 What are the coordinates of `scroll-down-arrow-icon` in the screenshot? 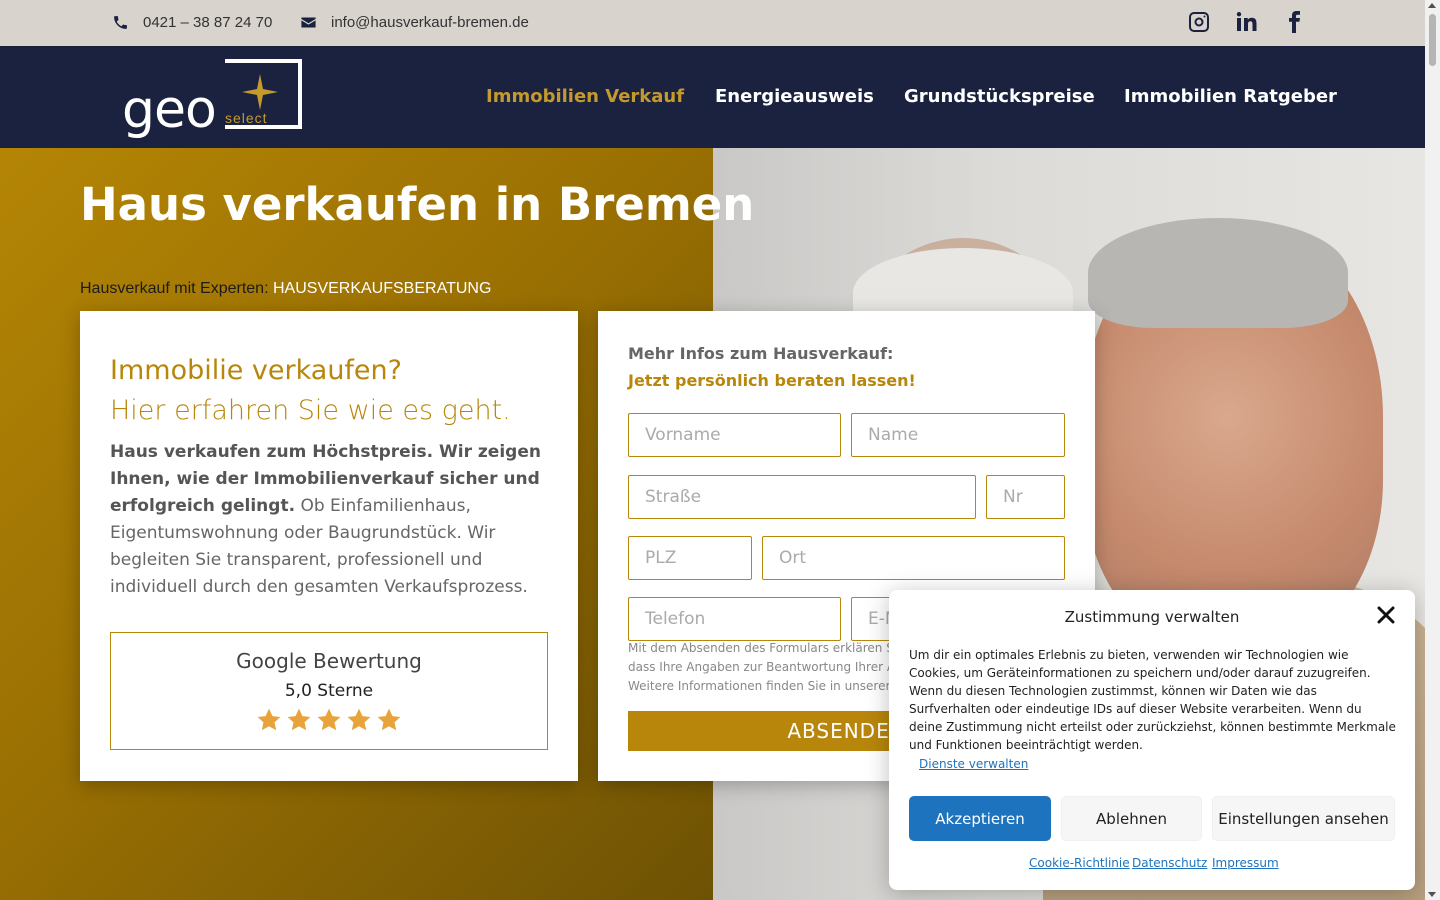 It's located at (1432, 894).